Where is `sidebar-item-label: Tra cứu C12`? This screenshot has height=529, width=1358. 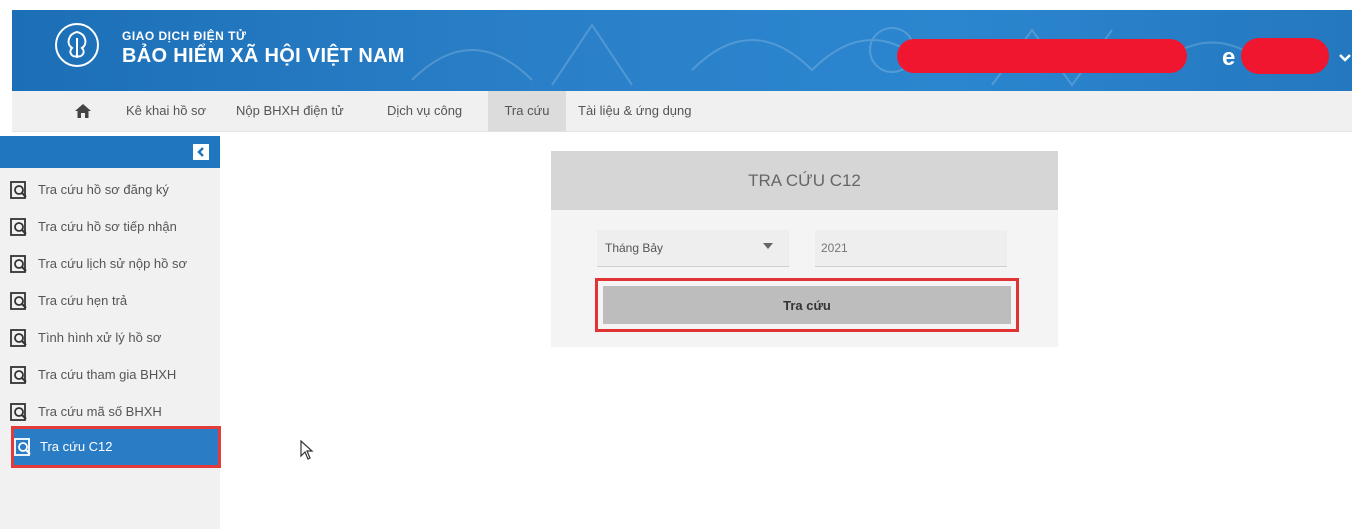
sidebar-item-label: Tra cứu C12 is located at coordinates (76, 446).